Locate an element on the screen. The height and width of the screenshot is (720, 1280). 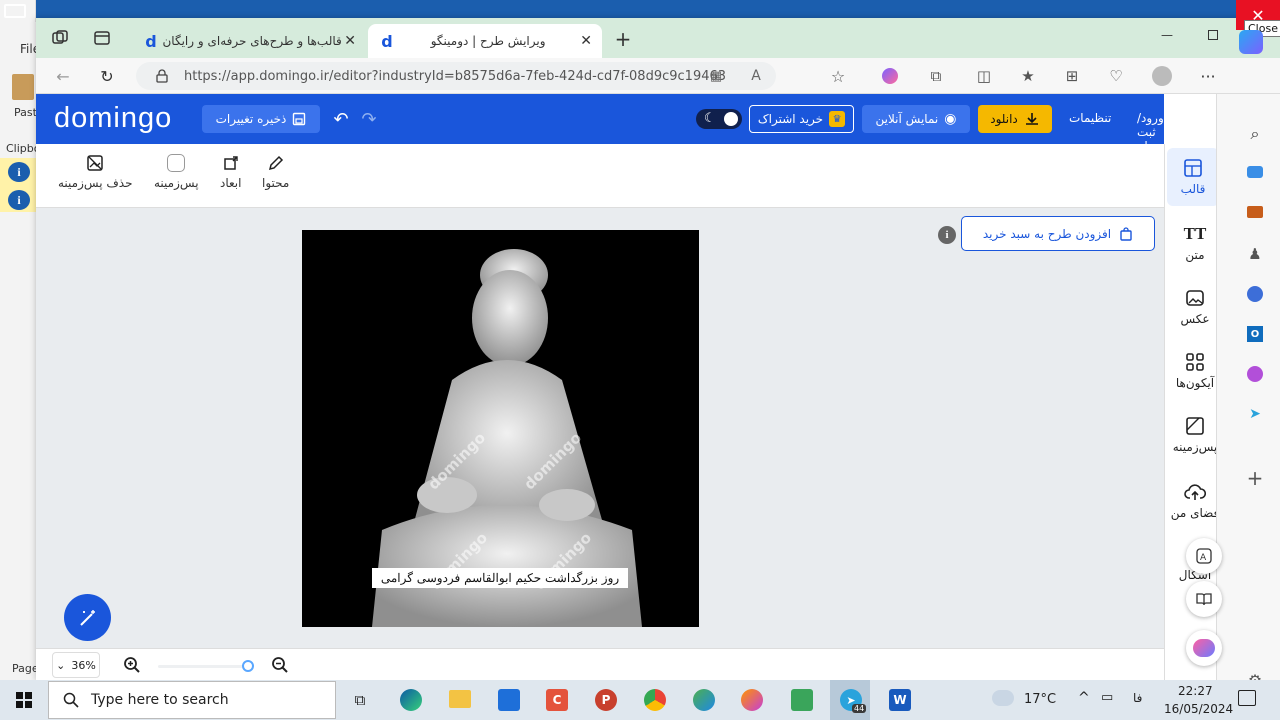
clock-time: 22:27 is located at coordinates (1195, 691).